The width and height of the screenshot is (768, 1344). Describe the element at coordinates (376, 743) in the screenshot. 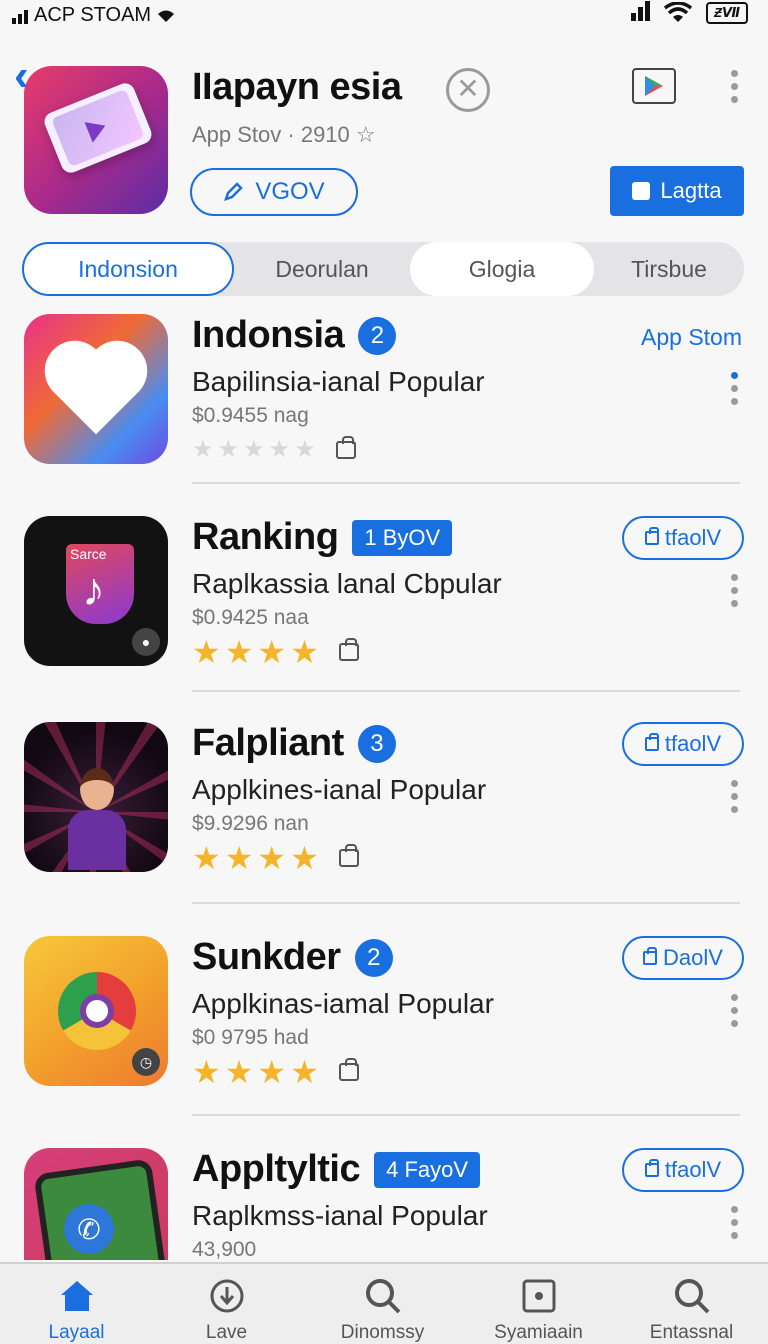

I see `rank-badge: 3` at that location.